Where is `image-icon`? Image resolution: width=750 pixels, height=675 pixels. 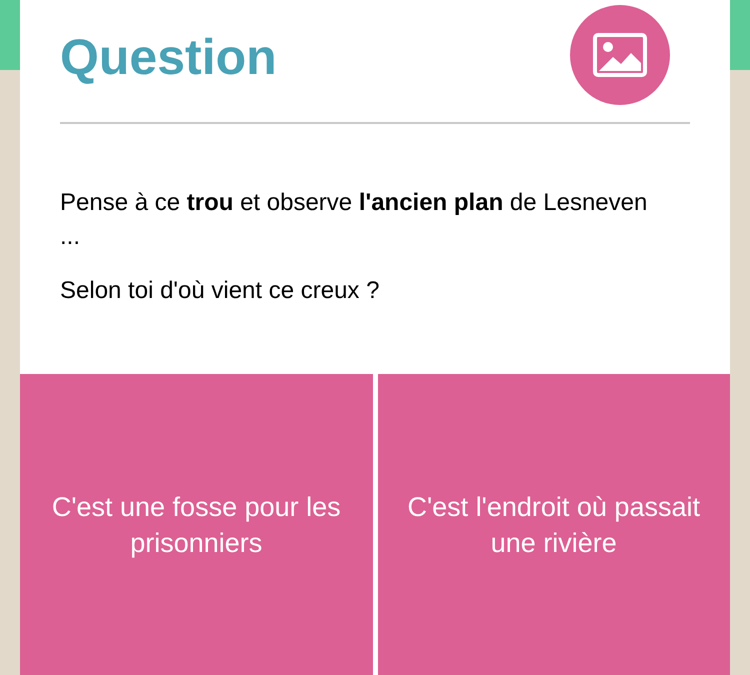
image-icon is located at coordinates (620, 55).